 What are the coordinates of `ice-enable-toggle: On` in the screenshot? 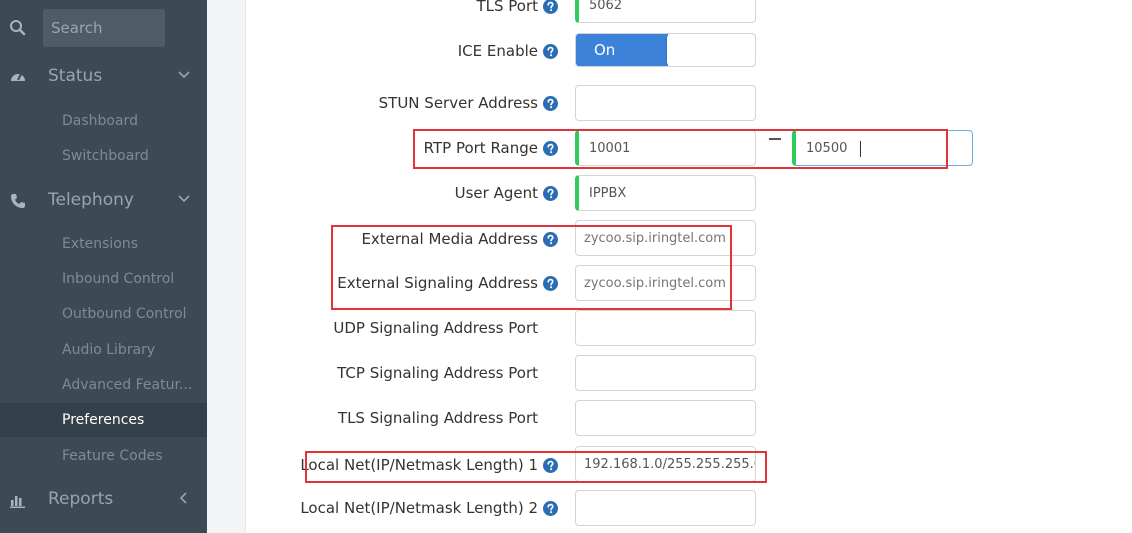 It's located at (665, 50).